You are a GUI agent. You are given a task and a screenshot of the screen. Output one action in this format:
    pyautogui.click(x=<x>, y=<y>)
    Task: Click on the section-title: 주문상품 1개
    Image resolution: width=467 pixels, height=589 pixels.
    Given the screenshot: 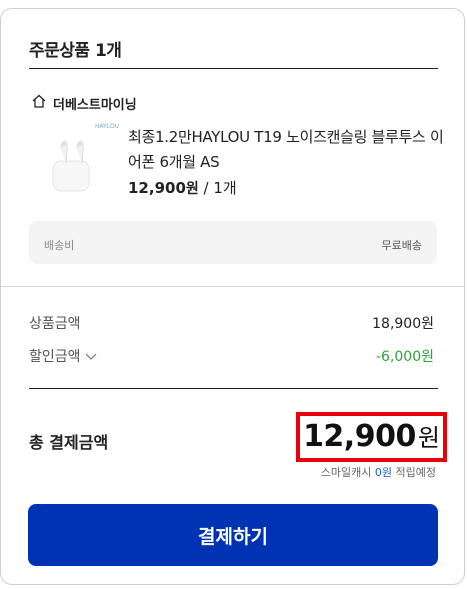 What is the action you would take?
    pyautogui.click(x=75, y=51)
    